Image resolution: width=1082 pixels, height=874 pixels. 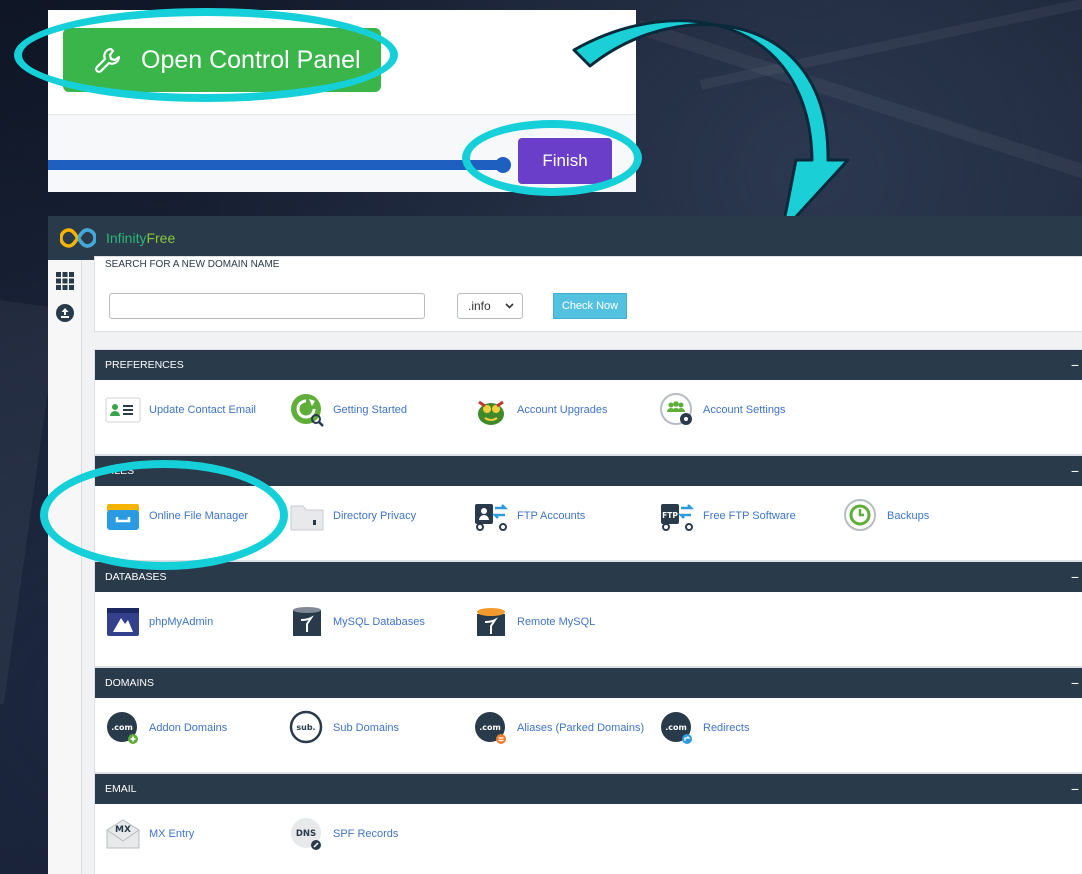 I want to click on item-label: SPF Records, so click(x=366, y=834).